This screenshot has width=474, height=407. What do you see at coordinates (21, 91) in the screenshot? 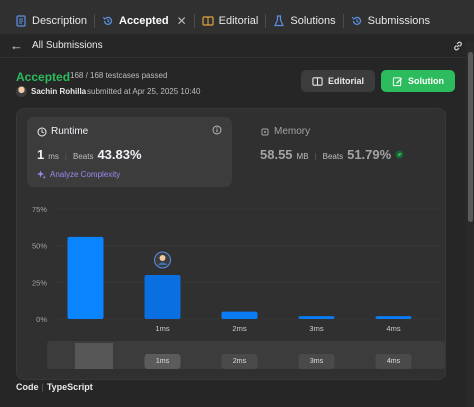
I see `avatar` at bounding box center [21, 91].